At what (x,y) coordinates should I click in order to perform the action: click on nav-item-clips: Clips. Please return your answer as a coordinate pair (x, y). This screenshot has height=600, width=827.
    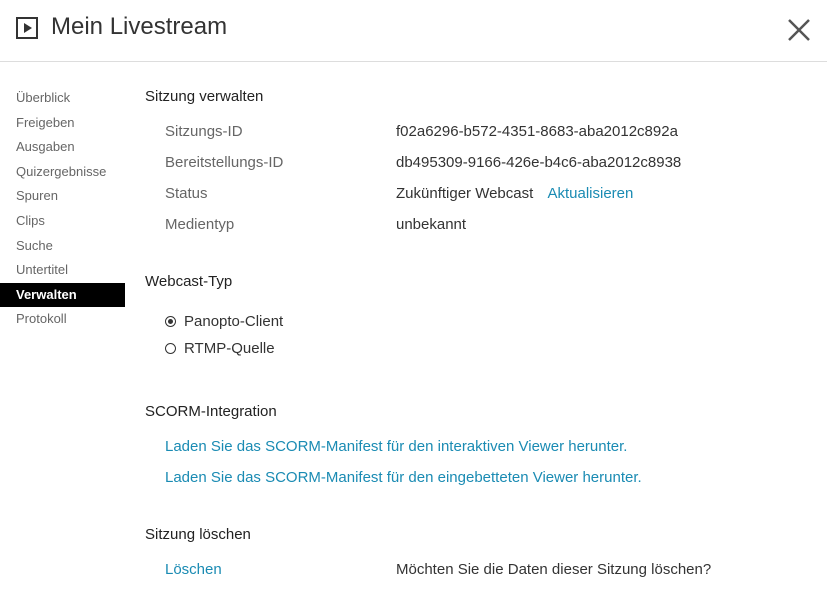
    Looking at the image, I should click on (62, 221).